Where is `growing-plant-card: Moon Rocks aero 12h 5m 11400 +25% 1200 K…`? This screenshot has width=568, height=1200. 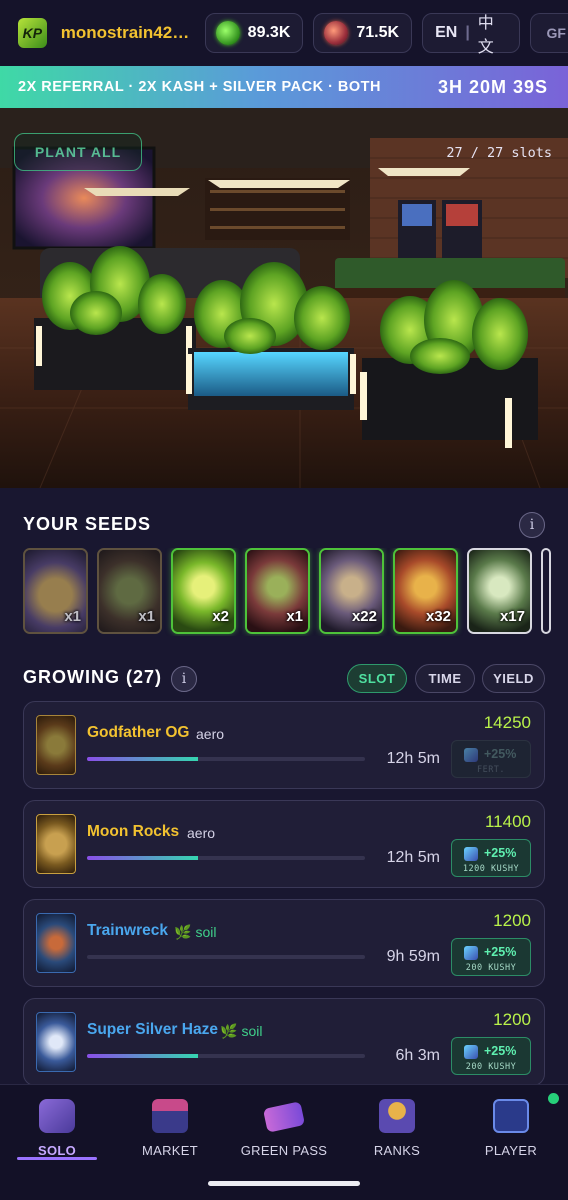 growing-plant-card: Moon Rocks aero 12h 5m 11400 +25% 1200 K… is located at coordinates (284, 844).